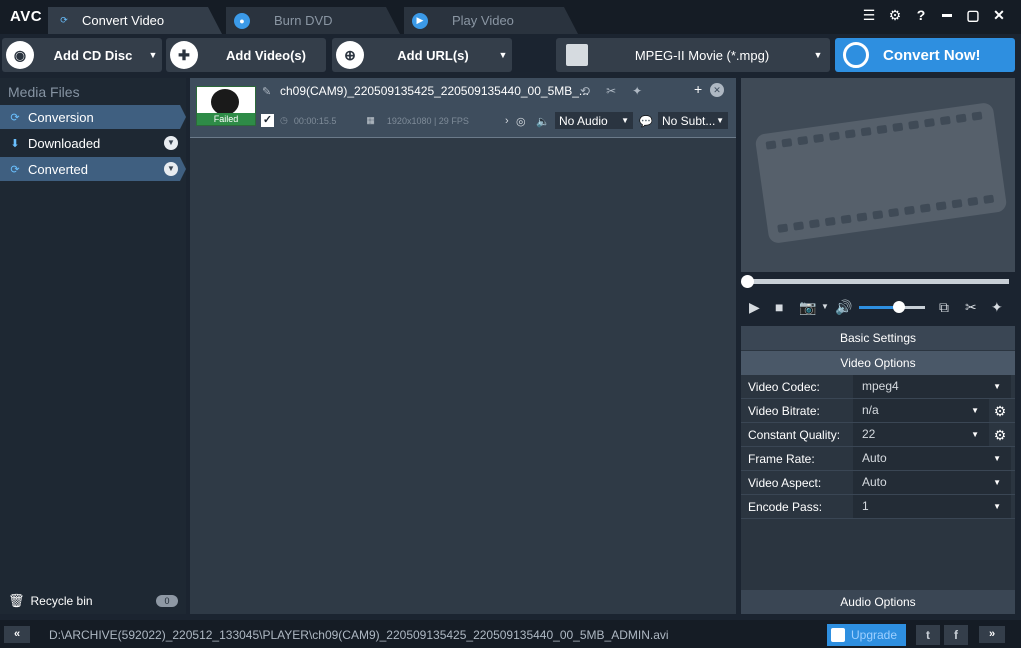 This screenshot has height=648, width=1021. Describe the element at coordinates (747, 281) in the screenshot. I see `seek-handle` at that location.